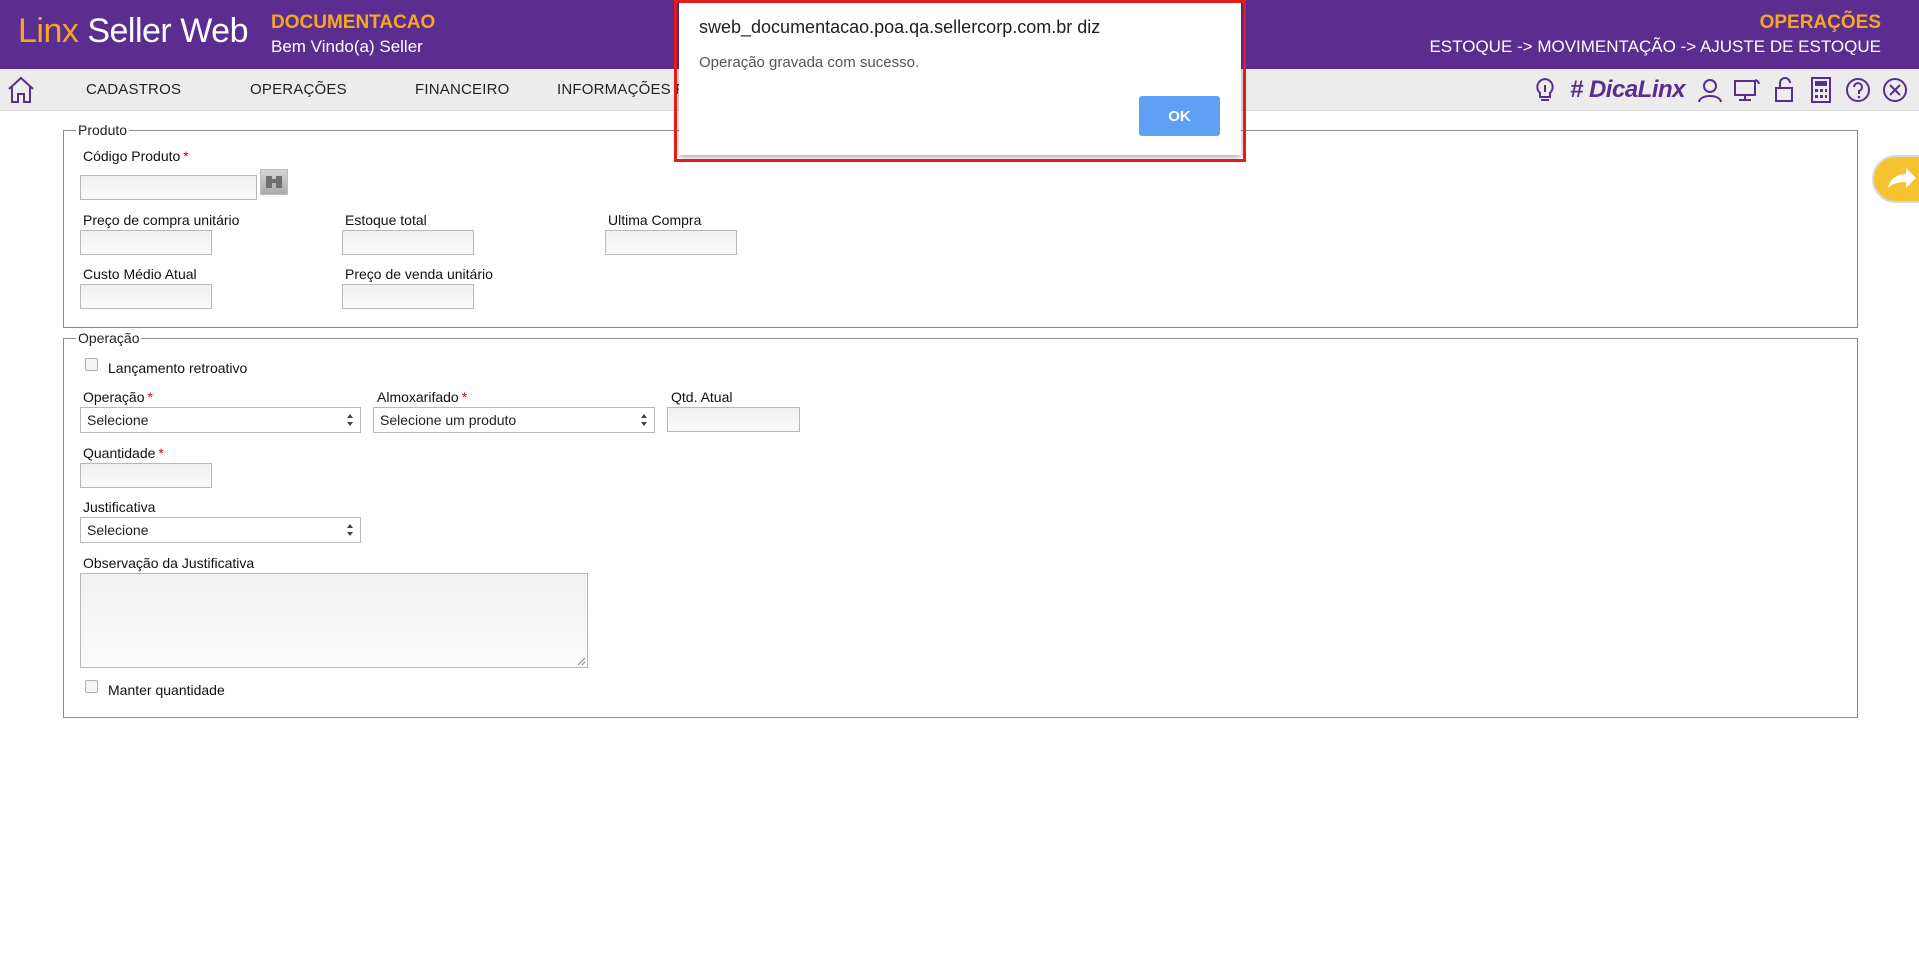  What do you see at coordinates (1821, 90) in the screenshot?
I see `calculator-icon` at bounding box center [1821, 90].